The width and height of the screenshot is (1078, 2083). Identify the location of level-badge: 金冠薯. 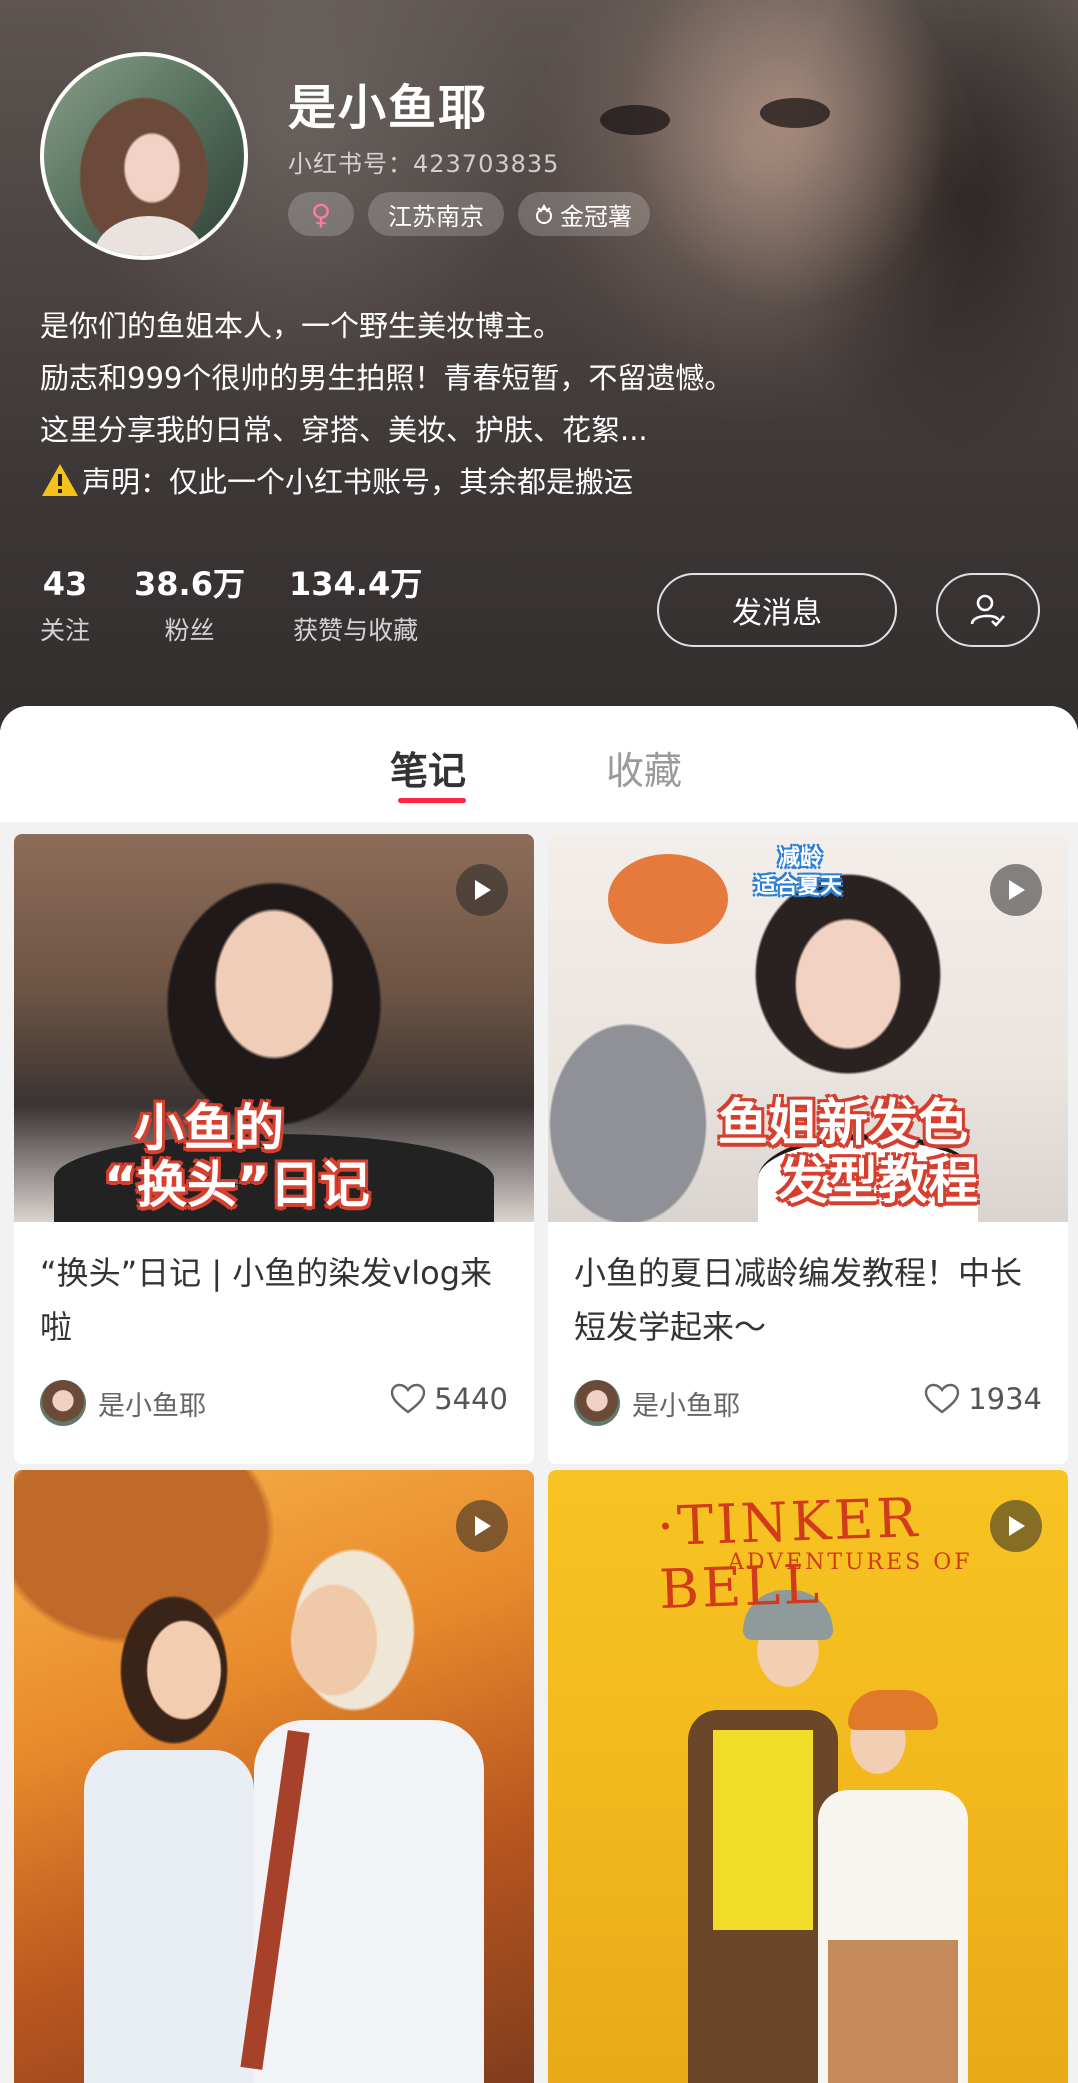
(584, 214).